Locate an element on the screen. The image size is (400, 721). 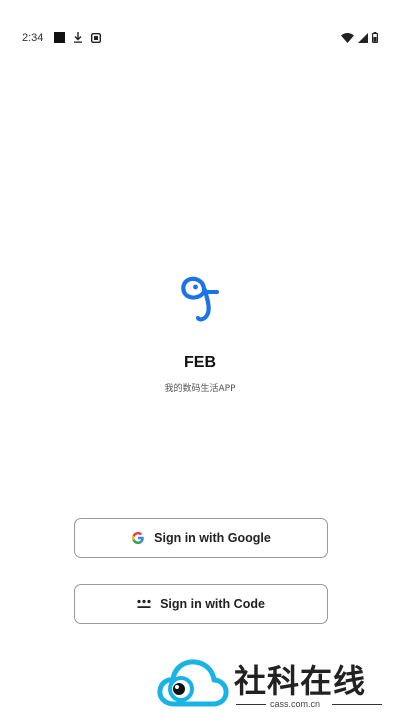
watermark-divider-left is located at coordinates (251, 704).